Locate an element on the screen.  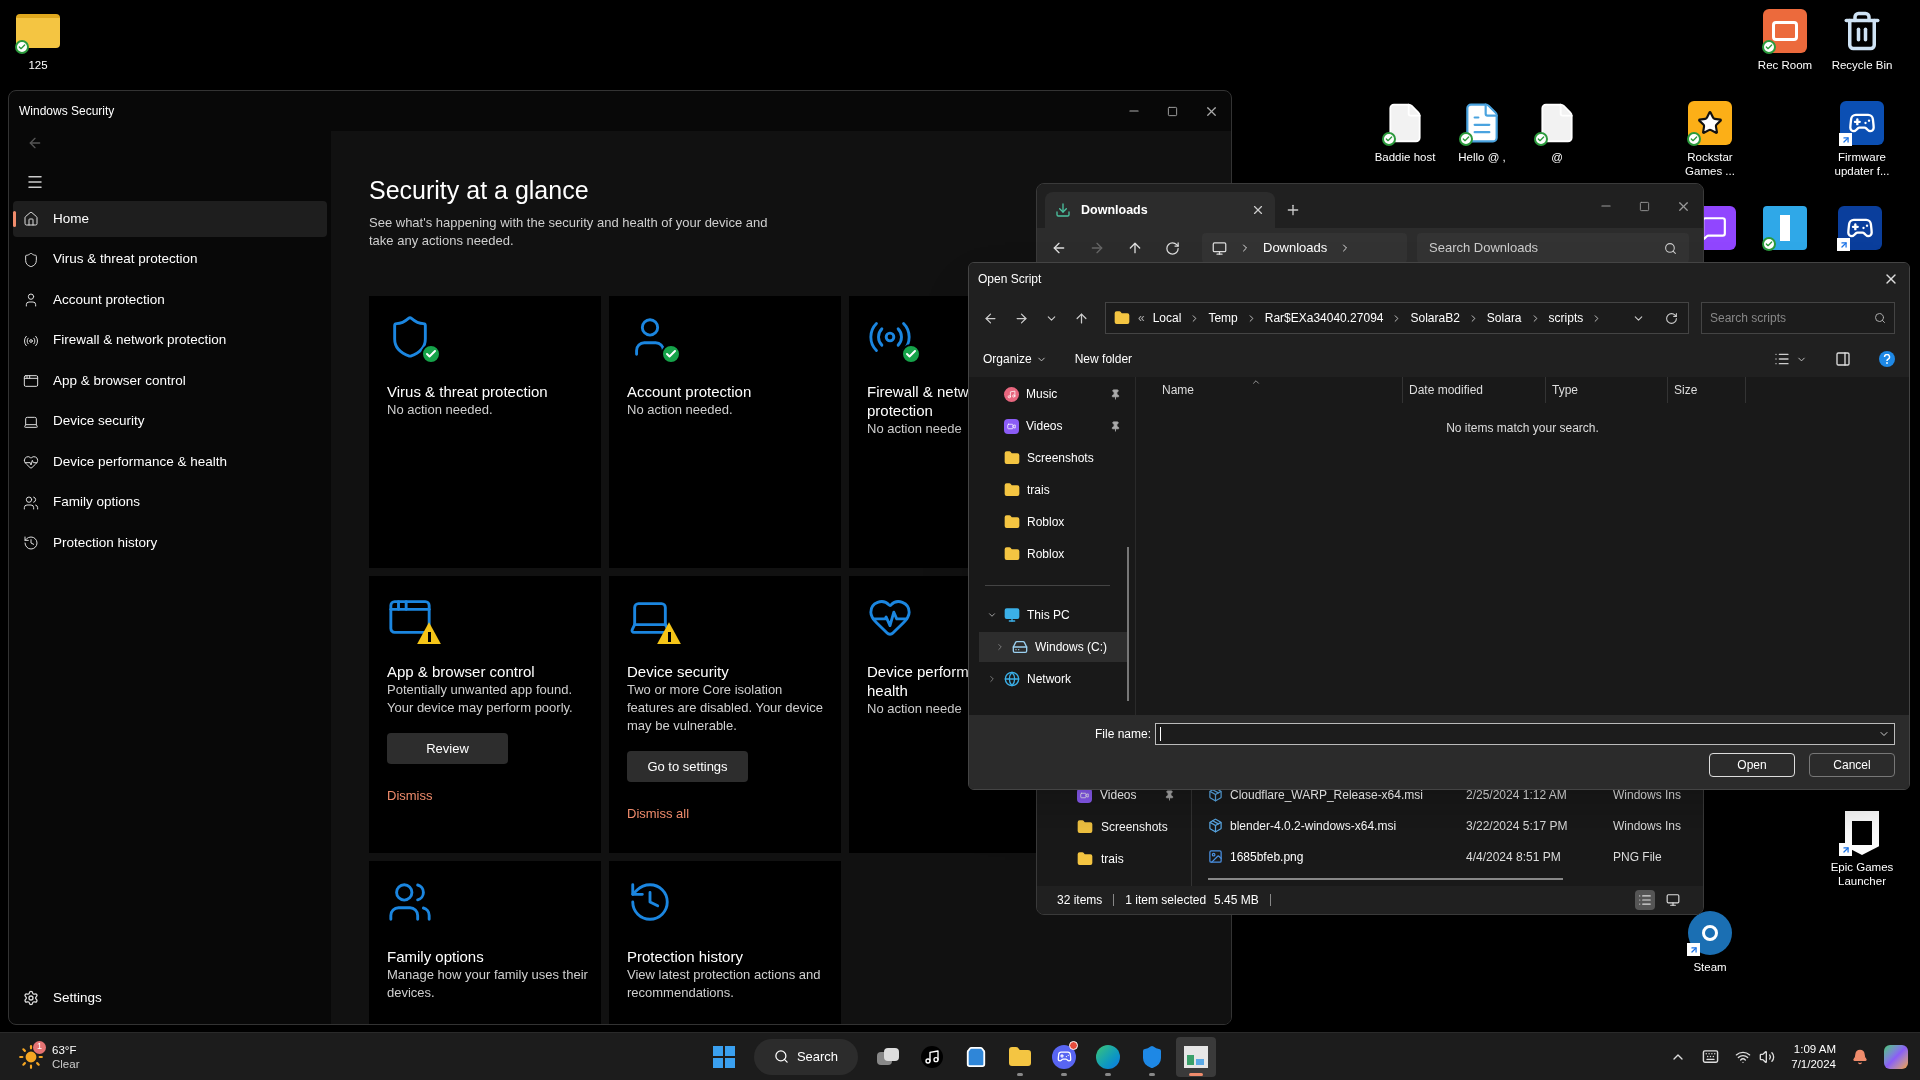
back-arrow-icon is located at coordinates (1059, 248).